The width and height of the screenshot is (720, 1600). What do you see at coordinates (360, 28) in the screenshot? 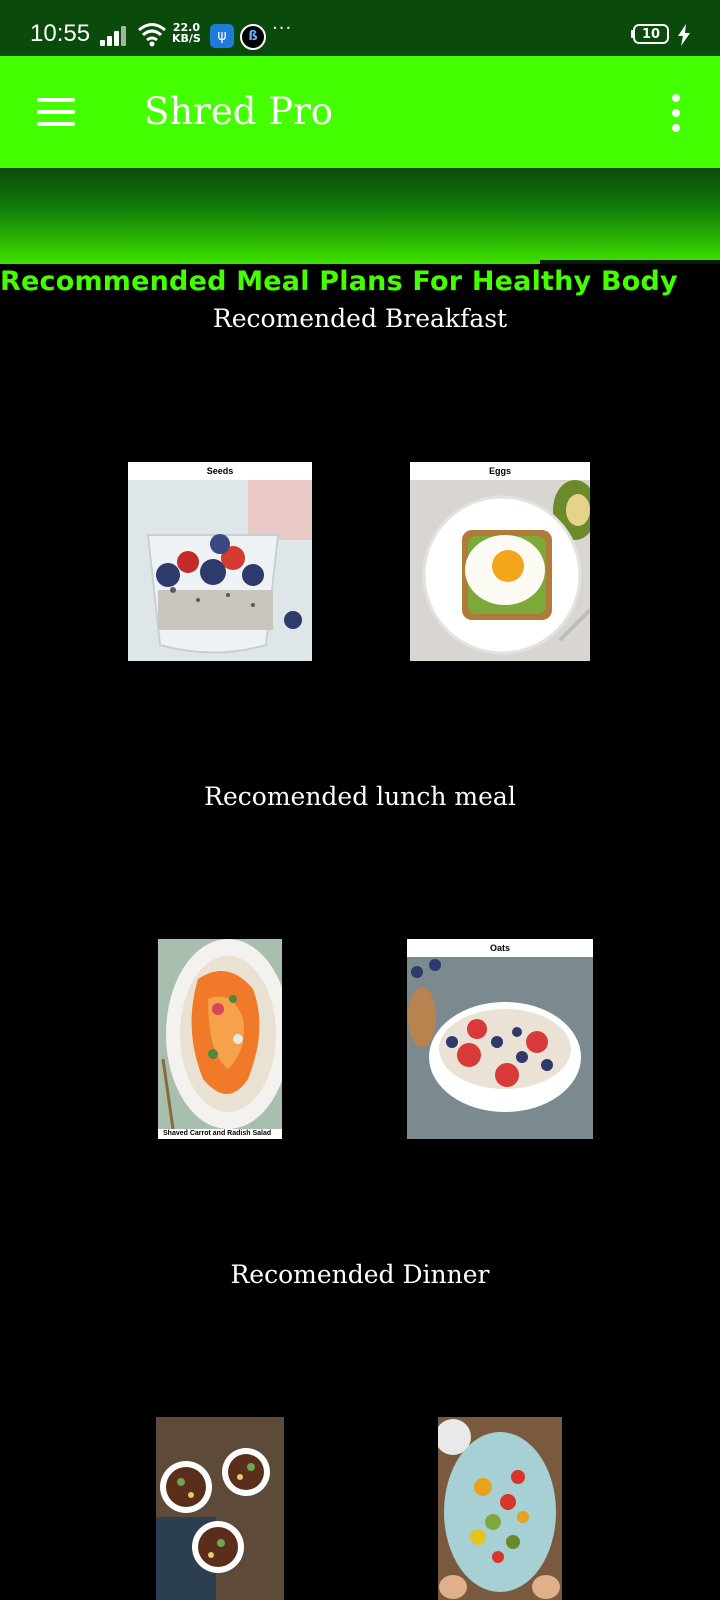
I see `status-bar: 10:55 22.0 KB/S ψ ß ··· 10` at bounding box center [360, 28].